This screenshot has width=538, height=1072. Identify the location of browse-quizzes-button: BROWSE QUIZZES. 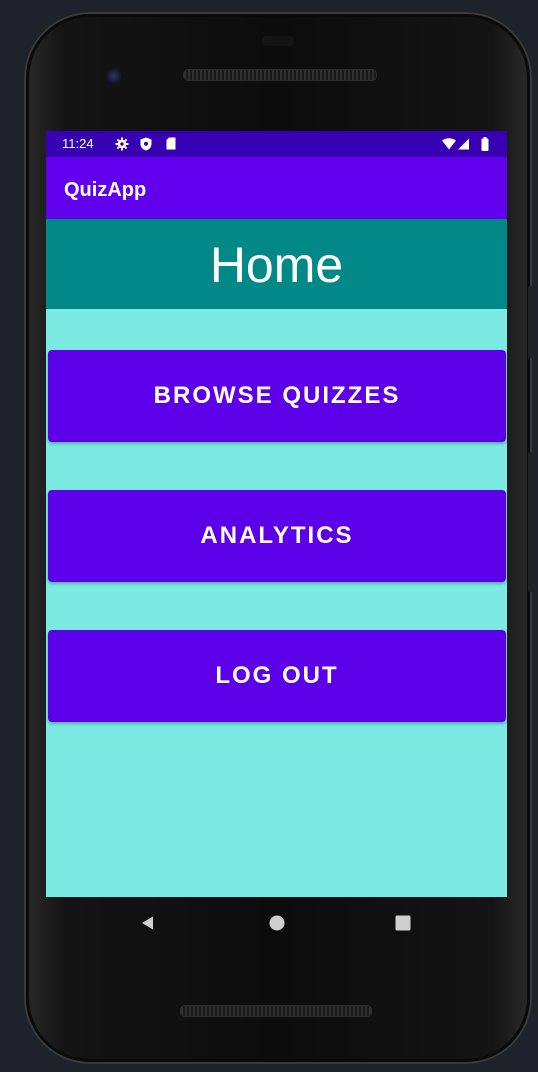
(277, 396).